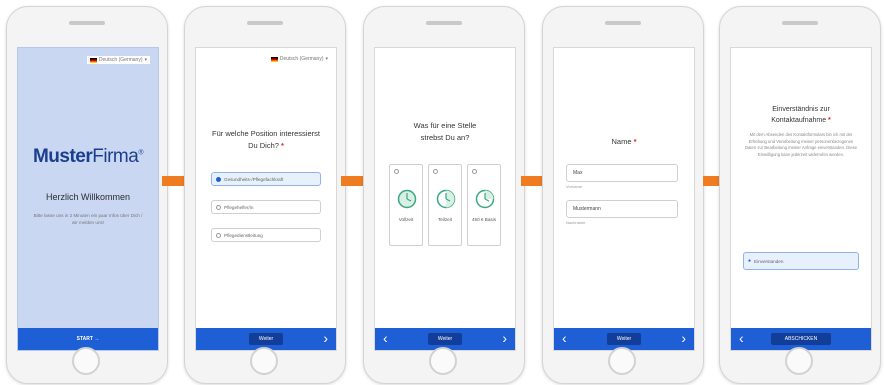 This screenshot has height=385, width=884. Describe the element at coordinates (483, 219) in the screenshot. I see `option-label: 450 € Basis` at that location.